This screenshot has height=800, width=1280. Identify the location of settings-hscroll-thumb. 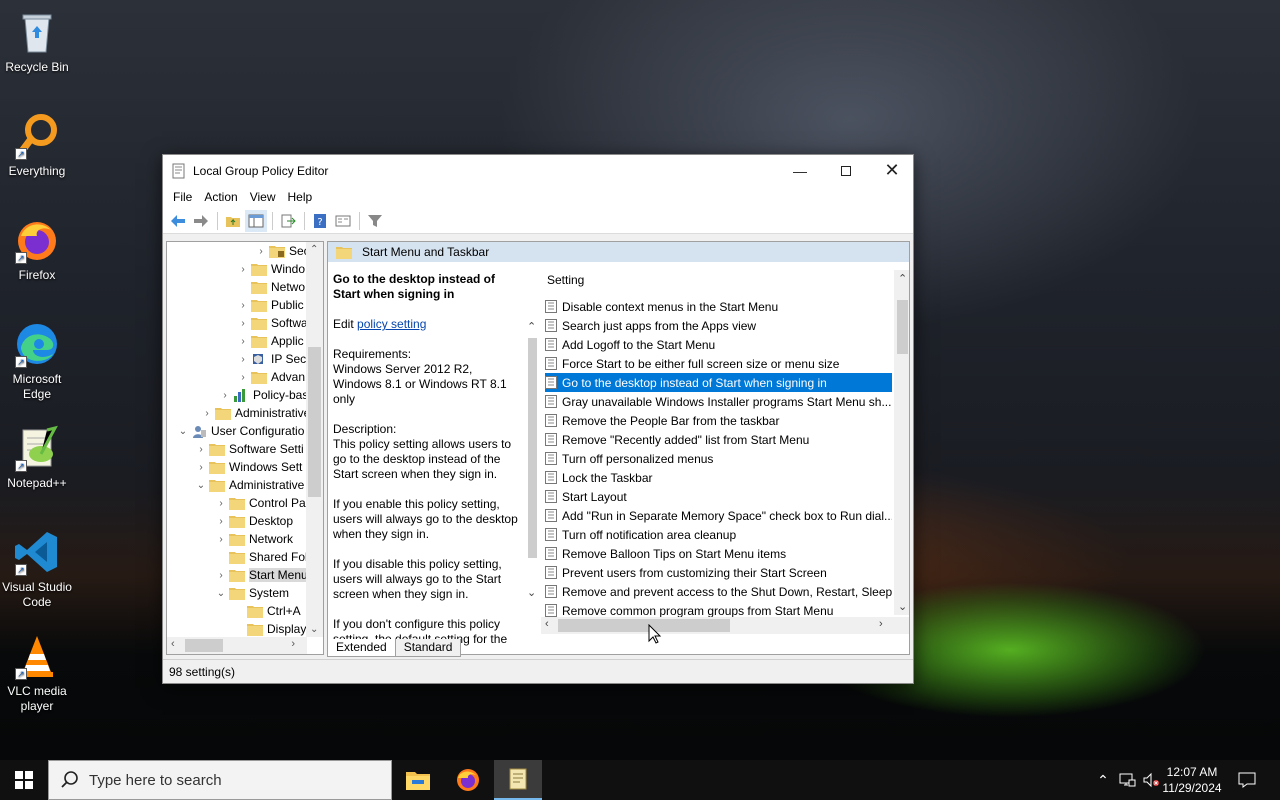
(644, 625).